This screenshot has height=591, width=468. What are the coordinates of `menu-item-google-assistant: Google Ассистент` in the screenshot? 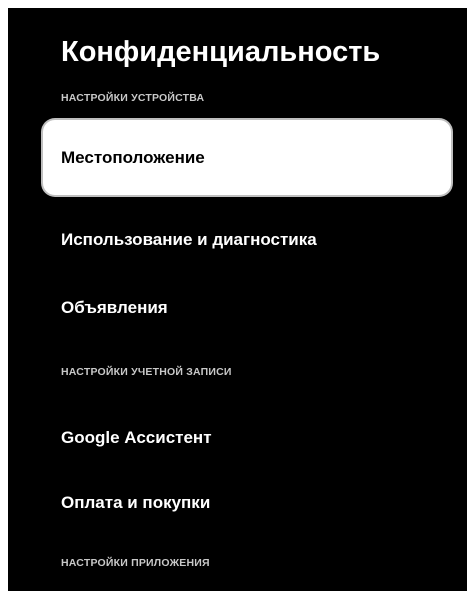 It's located at (251, 438).